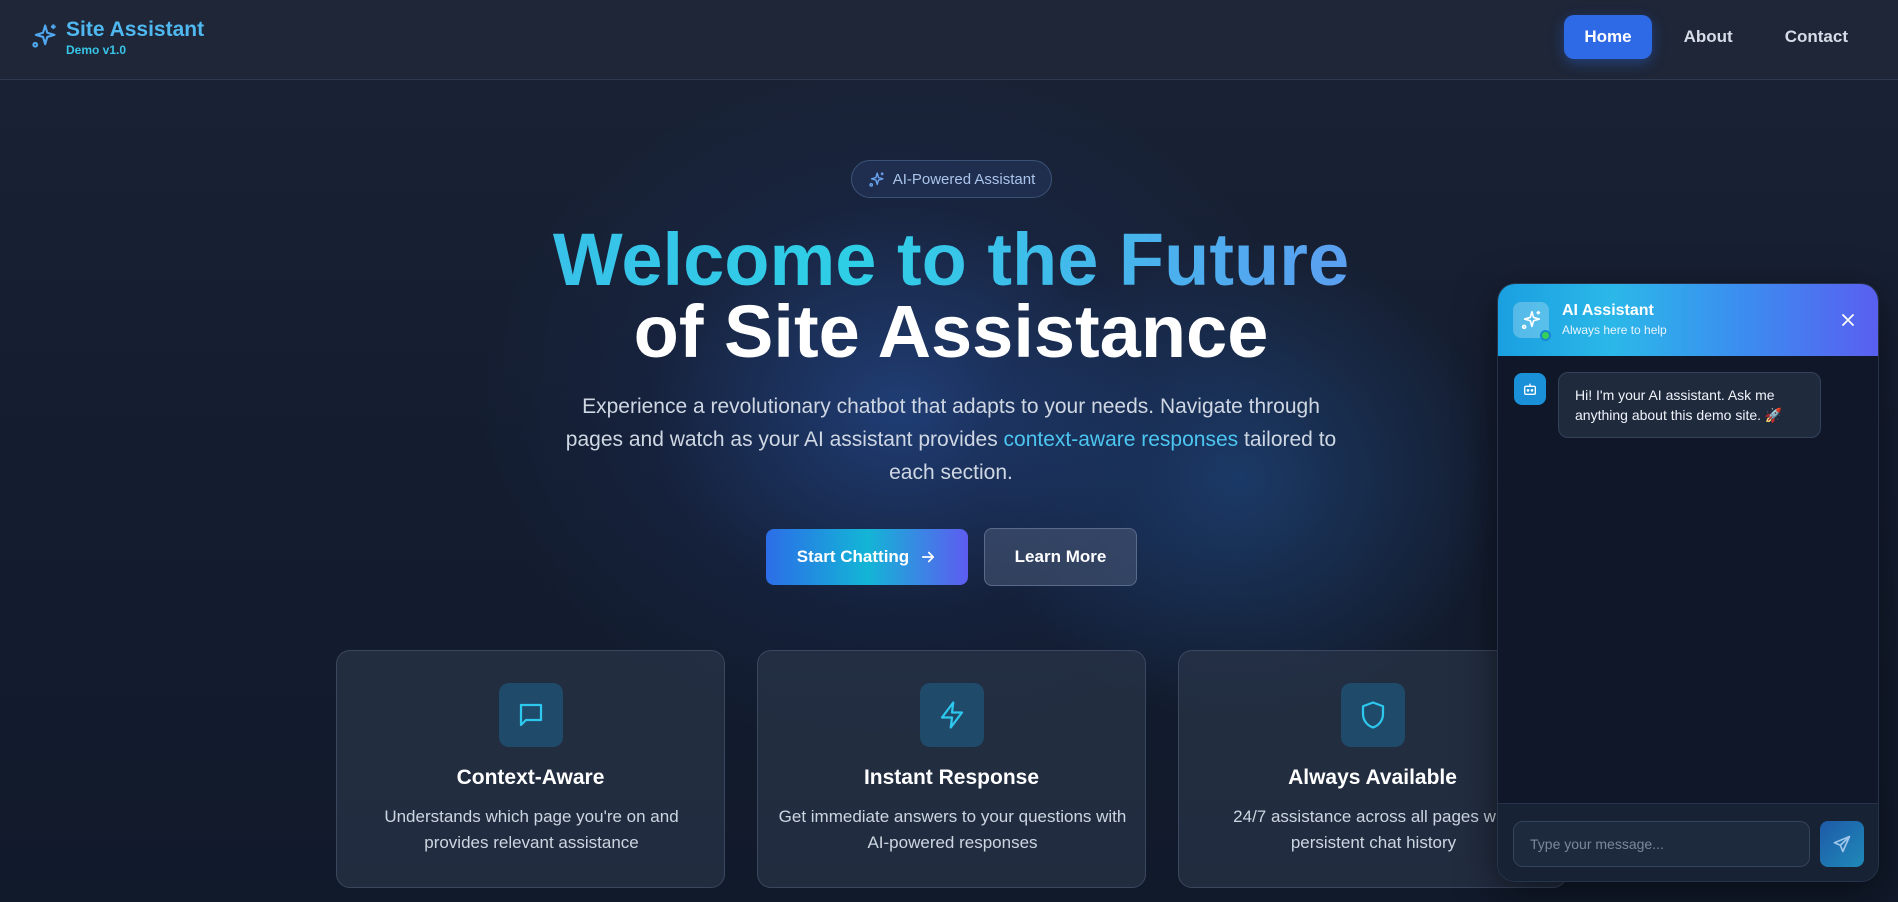  Describe the element at coordinates (96, 50) in the screenshot. I see `brand-version: Demo v1.0` at that location.